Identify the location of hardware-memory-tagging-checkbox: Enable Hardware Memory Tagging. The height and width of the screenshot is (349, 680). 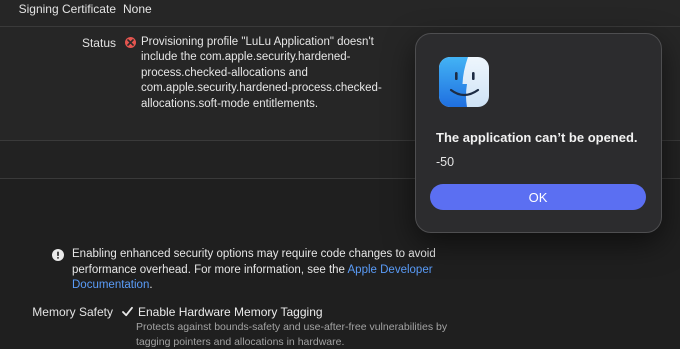
(230, 312).